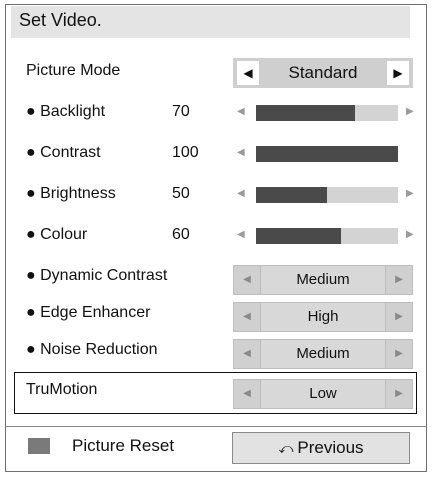  I want to click on previous-label: Previous, so click(330, 447).